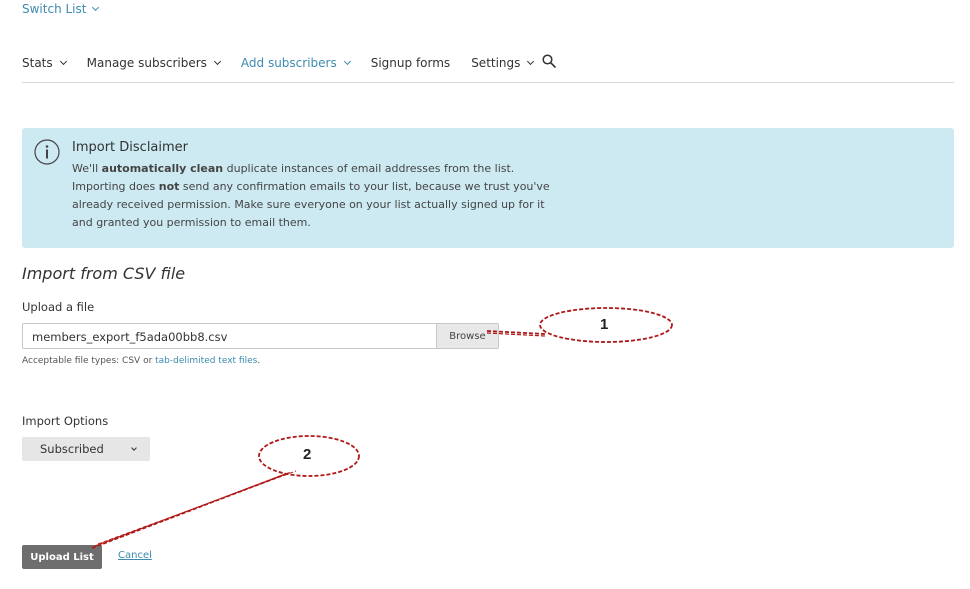 This screenshot has width=970, height=589. Describe the element at coordinates (307, 454) in the screenshot. I see `callout-number-2: 2` at that location.